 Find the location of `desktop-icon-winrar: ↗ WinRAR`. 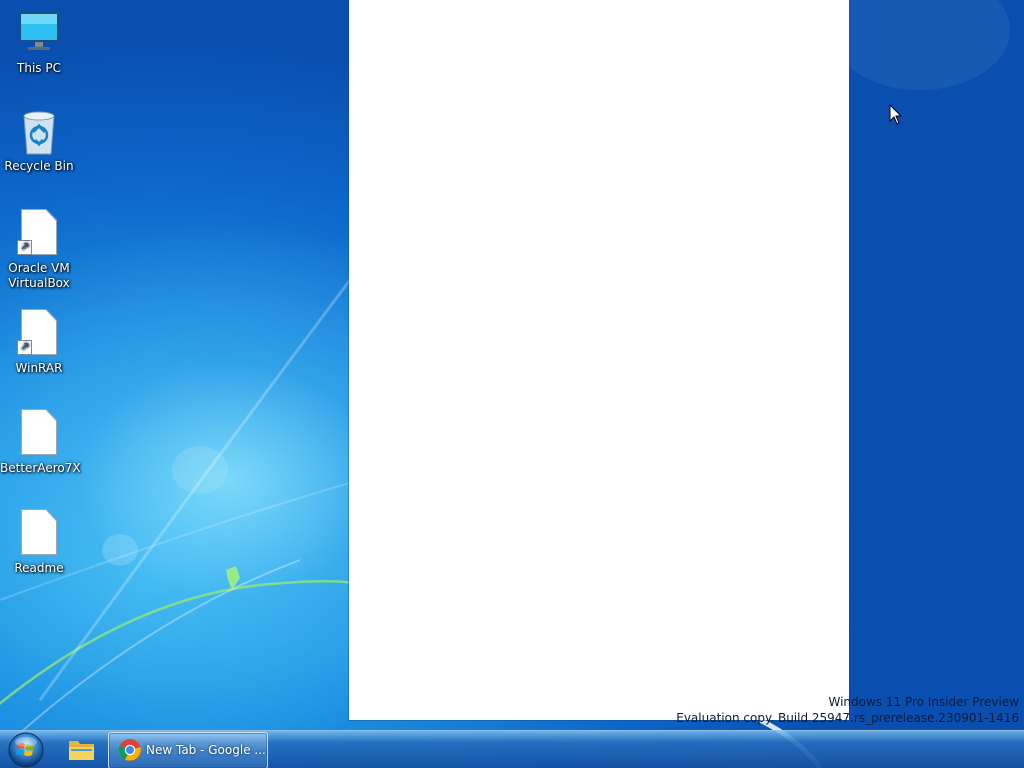

desktop-icon-winrar: ↗ WinRAR is located at coordinates (39, 342).